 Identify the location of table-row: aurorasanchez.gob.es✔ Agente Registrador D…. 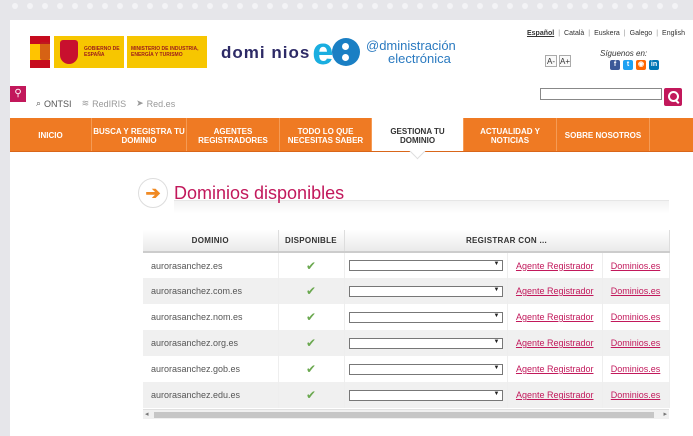
(406, 369).